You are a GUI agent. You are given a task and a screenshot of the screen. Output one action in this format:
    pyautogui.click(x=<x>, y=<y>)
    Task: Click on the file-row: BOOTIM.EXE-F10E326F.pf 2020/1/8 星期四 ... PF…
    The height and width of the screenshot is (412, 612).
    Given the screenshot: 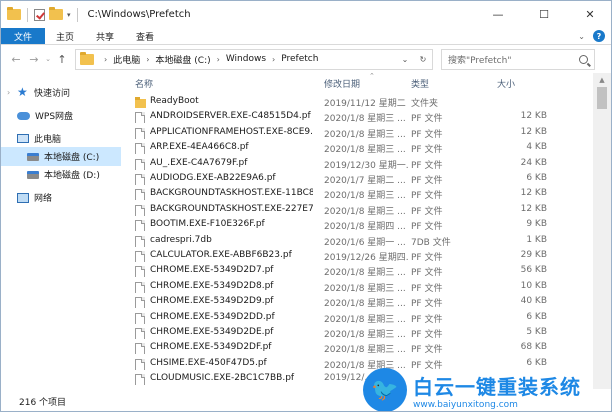 What is the action you would take?
    pyautogui.click(x=358, y=225)
    